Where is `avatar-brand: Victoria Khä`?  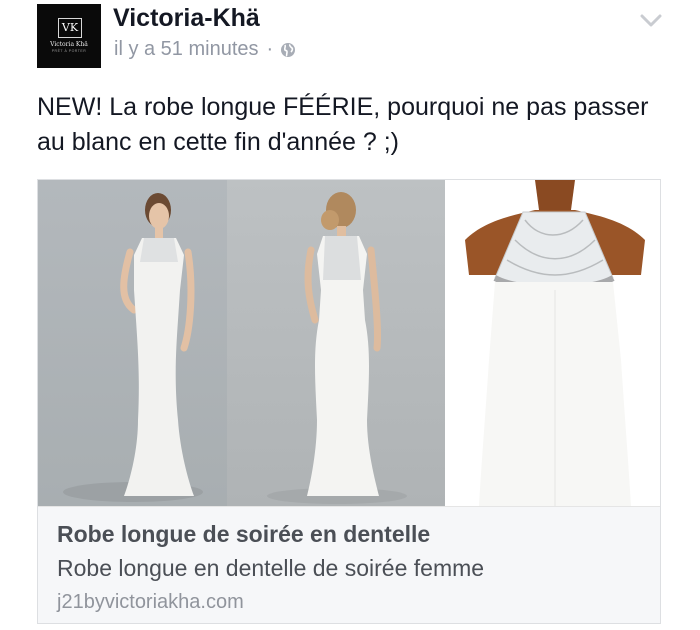
avatar-brand: Victoria Khä is located at coordinates (69, 44).